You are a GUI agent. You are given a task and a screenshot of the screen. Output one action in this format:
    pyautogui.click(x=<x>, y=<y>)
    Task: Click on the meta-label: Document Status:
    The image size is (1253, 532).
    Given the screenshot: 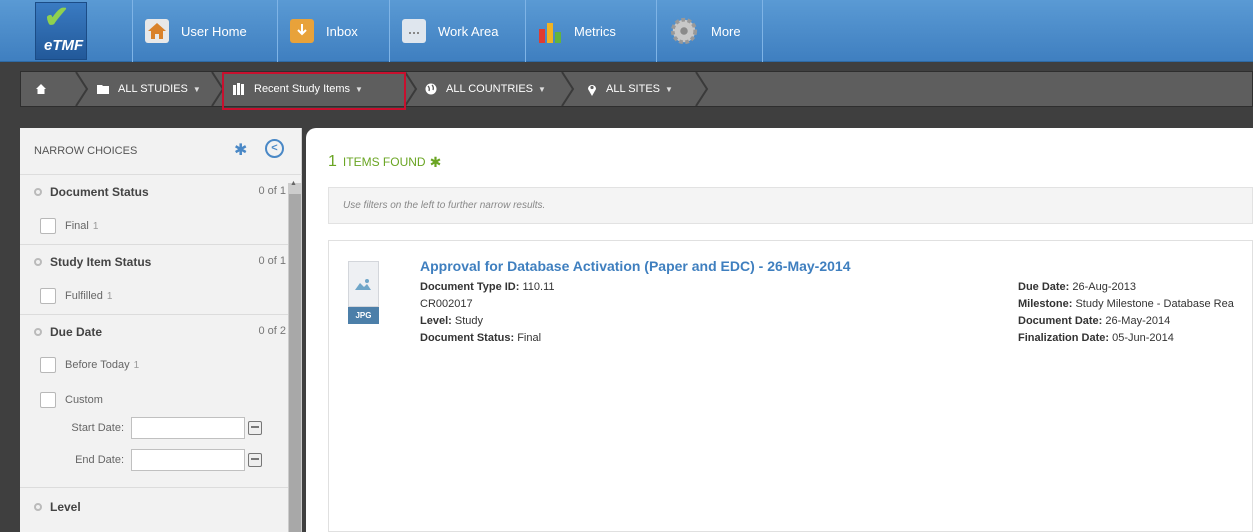 What is the action you would take?
    pyautogui.click(x=467, y=338)
    